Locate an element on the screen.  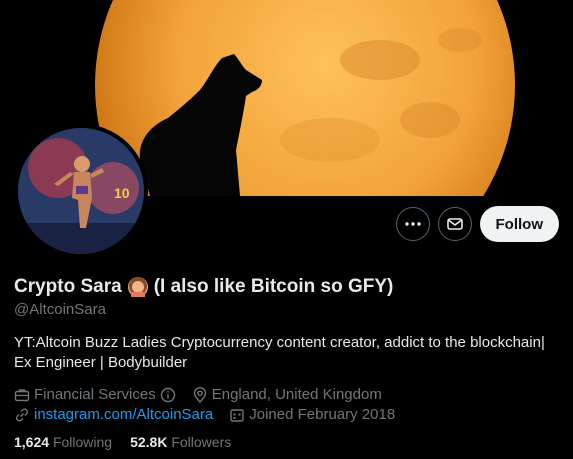
following-link: 1,624 Following is located at coordinates (63, 442).